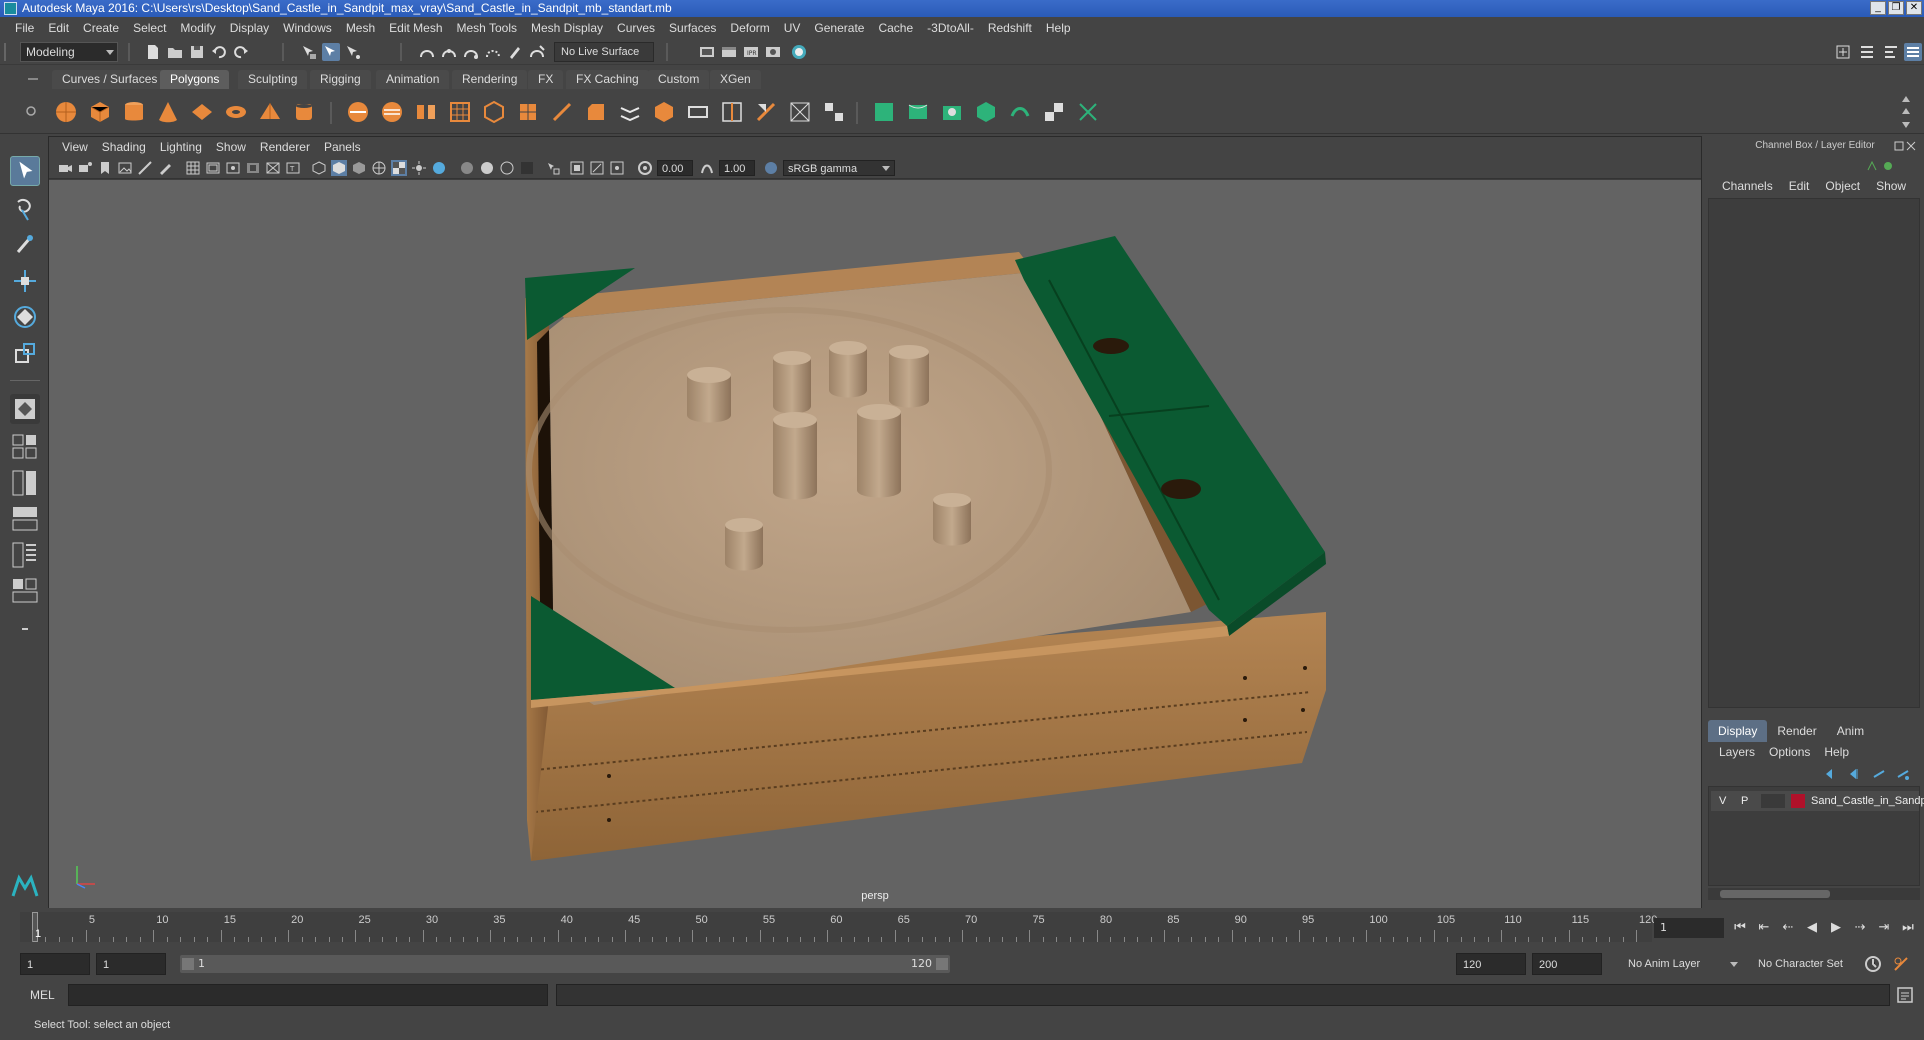 The width and height of the screenshot is (1924, 1040). I want to click on shelf-tab-xgen: XGen, so click(735, 79).